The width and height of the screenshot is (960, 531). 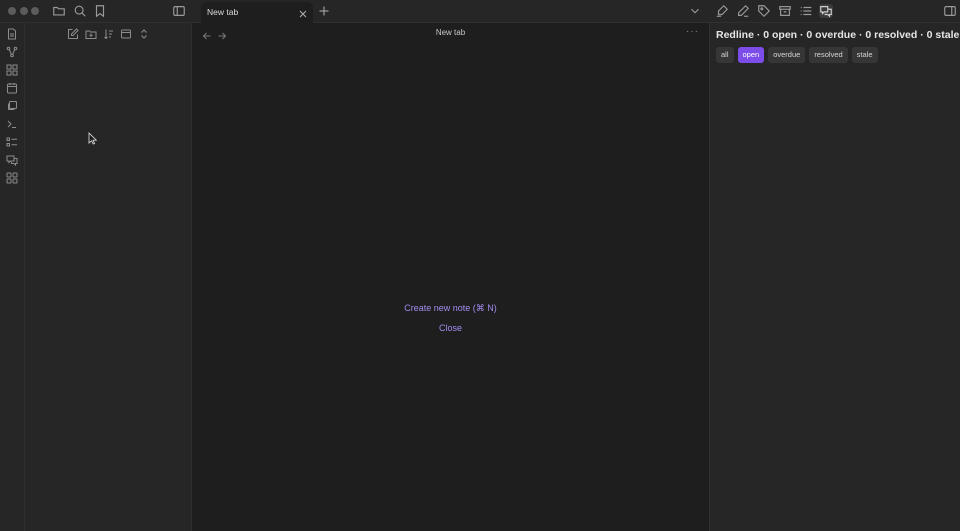 What do you see at coordinates (12, 70) in the screenshot?
I see `canvas-icon` at bounding box center [12, 70].